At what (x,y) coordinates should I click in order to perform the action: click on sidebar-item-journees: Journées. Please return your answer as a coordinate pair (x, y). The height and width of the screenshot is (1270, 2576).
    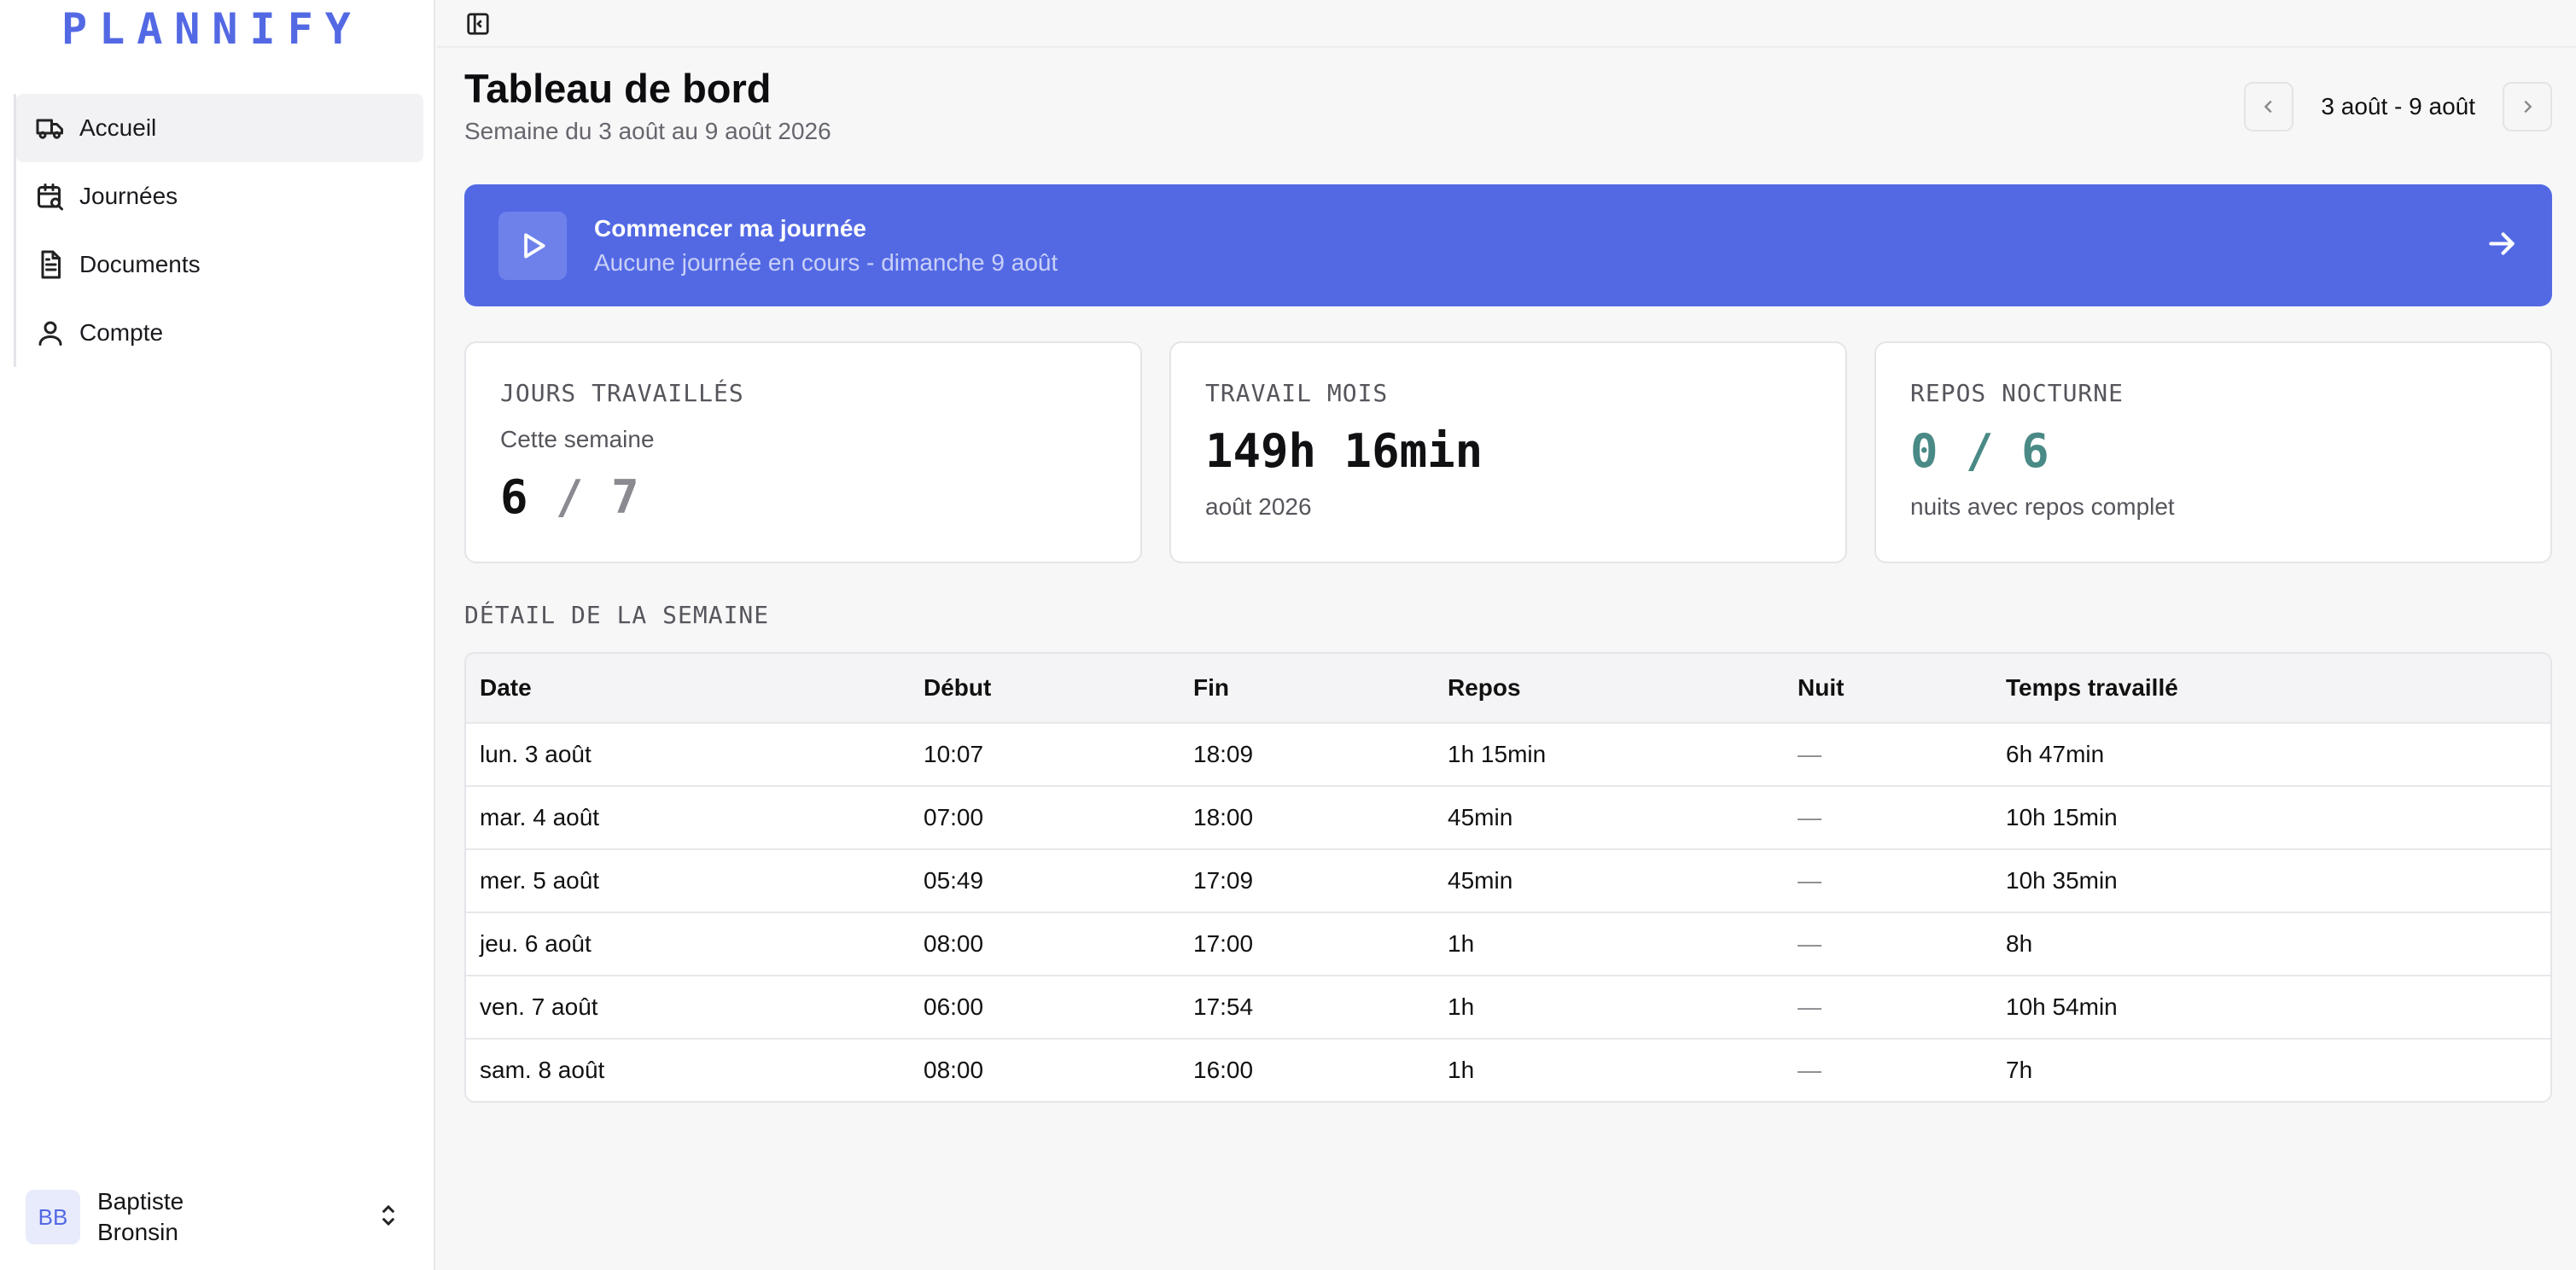
    Looking at the image, I should click on (219, 196).